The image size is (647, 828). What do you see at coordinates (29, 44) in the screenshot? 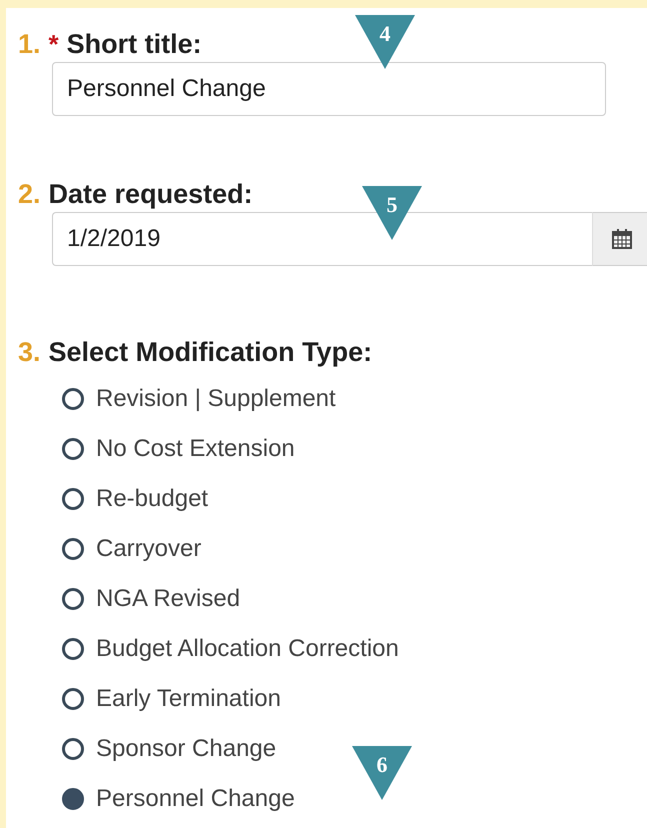
I see `question-number: 1.` at bounding box center [29, 44].